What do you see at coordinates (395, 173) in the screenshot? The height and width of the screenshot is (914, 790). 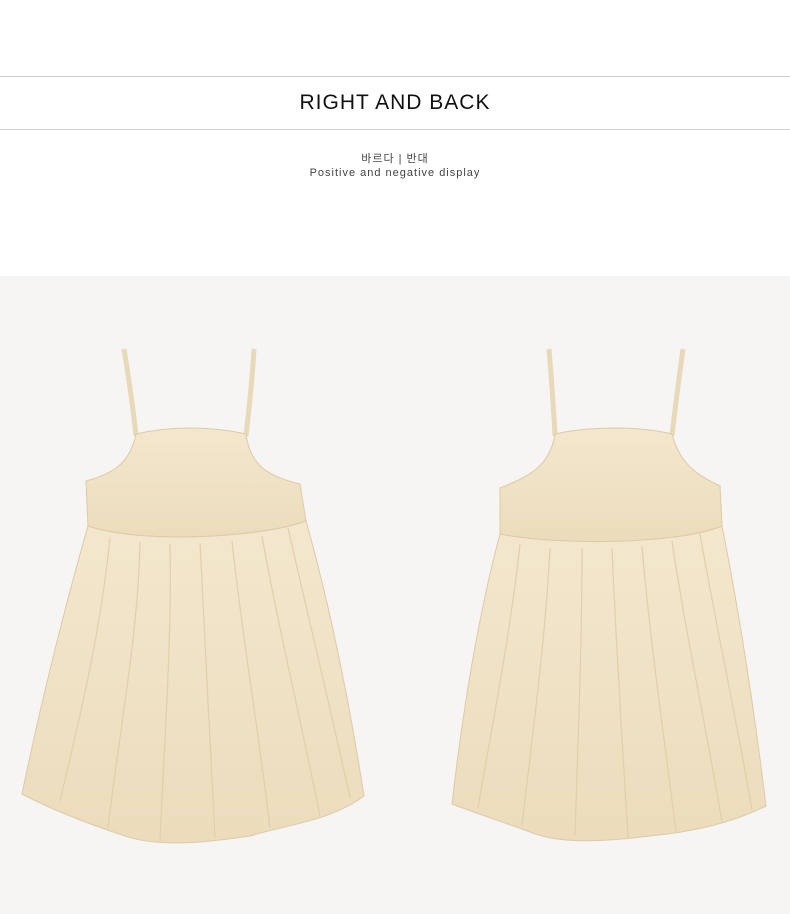 I see `subtitle-english: Positive and negative display` at bounding box center [395, 173].